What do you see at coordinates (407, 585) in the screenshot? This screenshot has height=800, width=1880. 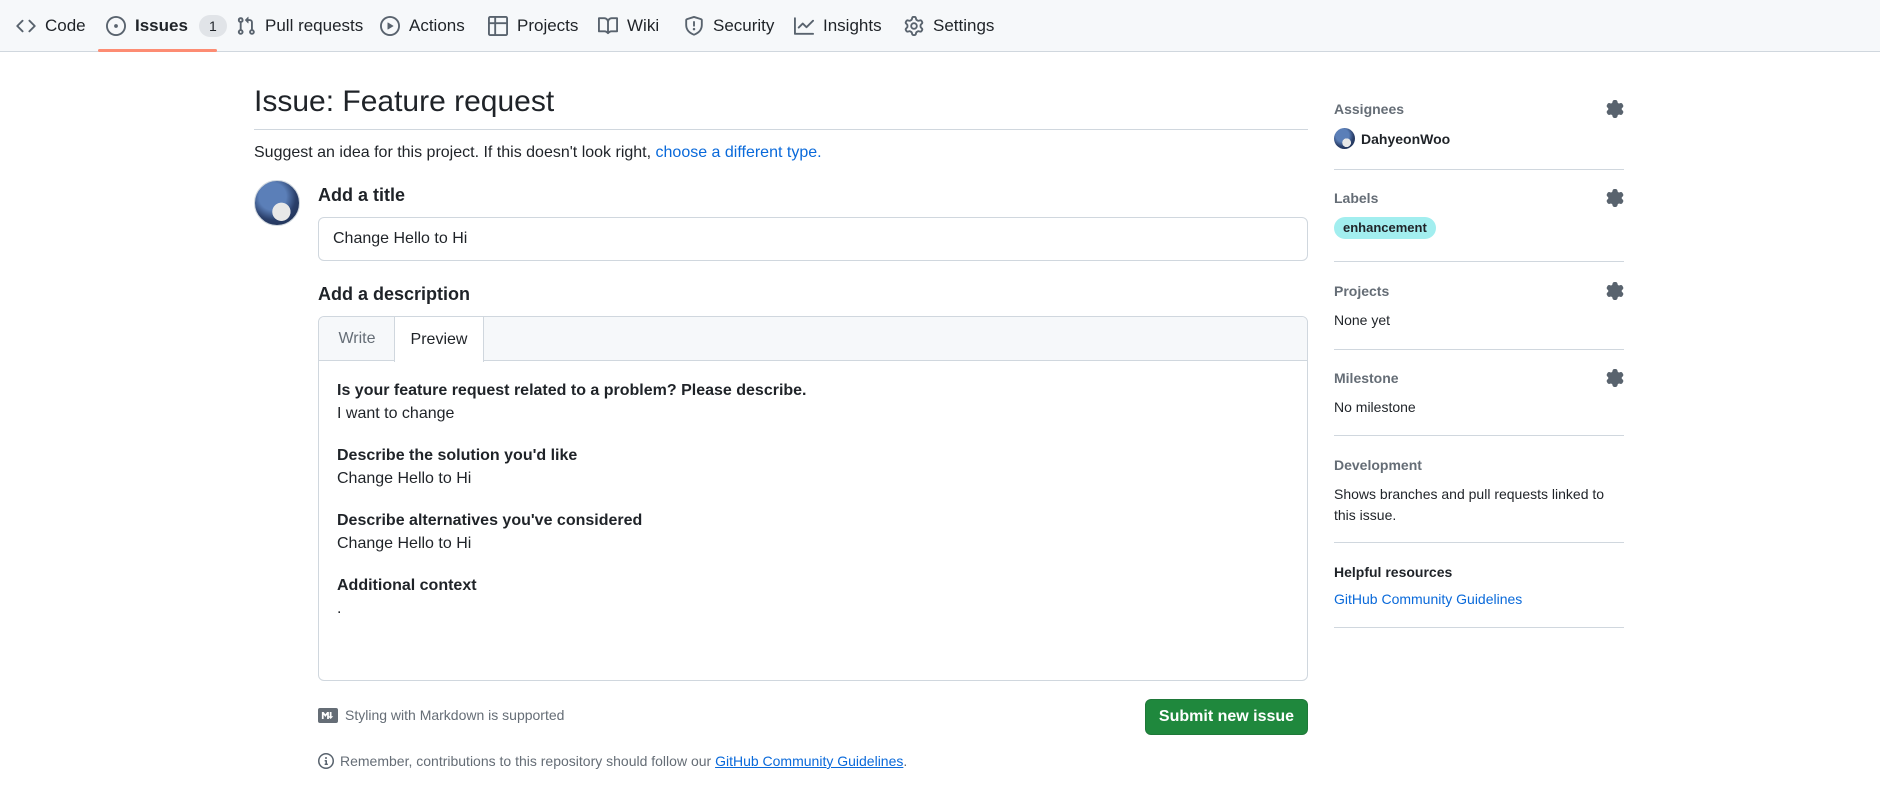 I see `preview-question: Additional context` at bounding box center [407, 585].